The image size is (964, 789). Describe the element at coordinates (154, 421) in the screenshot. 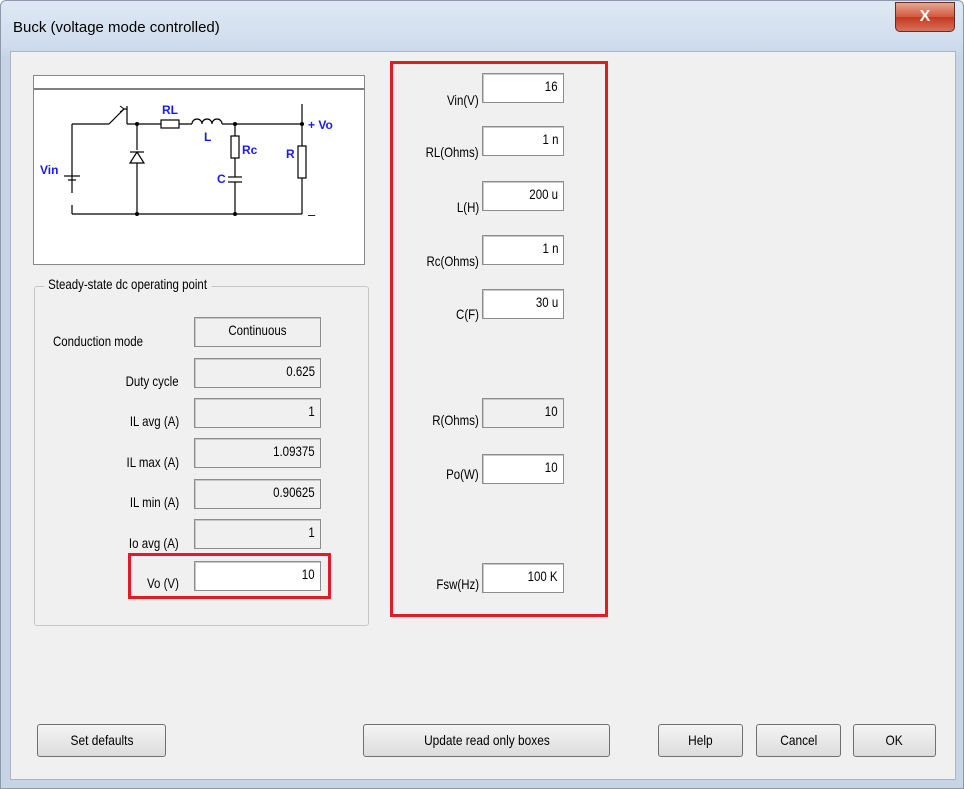

I see `il-avg-label: IL avg (A)` at that location.